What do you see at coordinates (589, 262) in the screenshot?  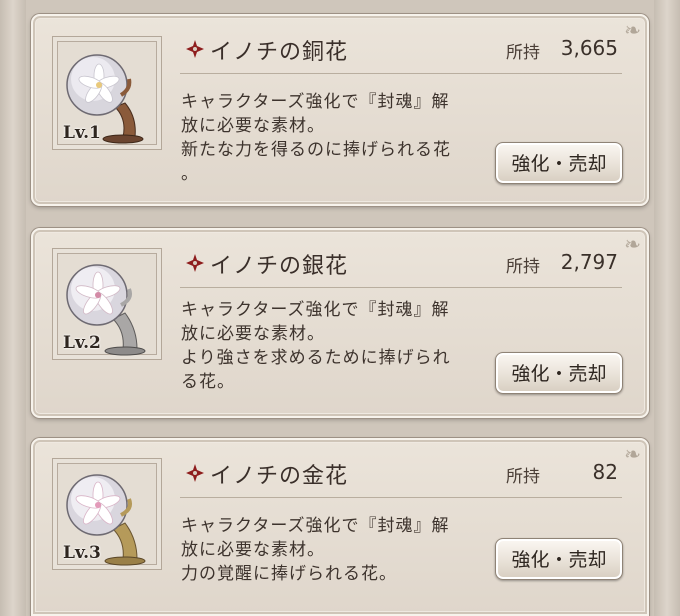 I see `held-count: 2,797` at bounding box center [589, 262].